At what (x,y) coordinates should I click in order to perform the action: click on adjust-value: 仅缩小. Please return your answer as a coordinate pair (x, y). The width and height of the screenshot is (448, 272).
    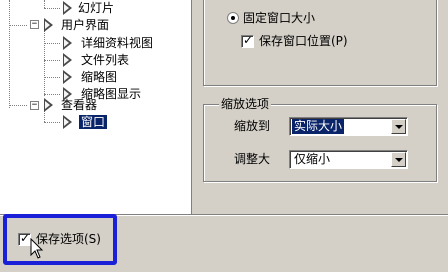
    Looking at the image, I should click on (312, 159).